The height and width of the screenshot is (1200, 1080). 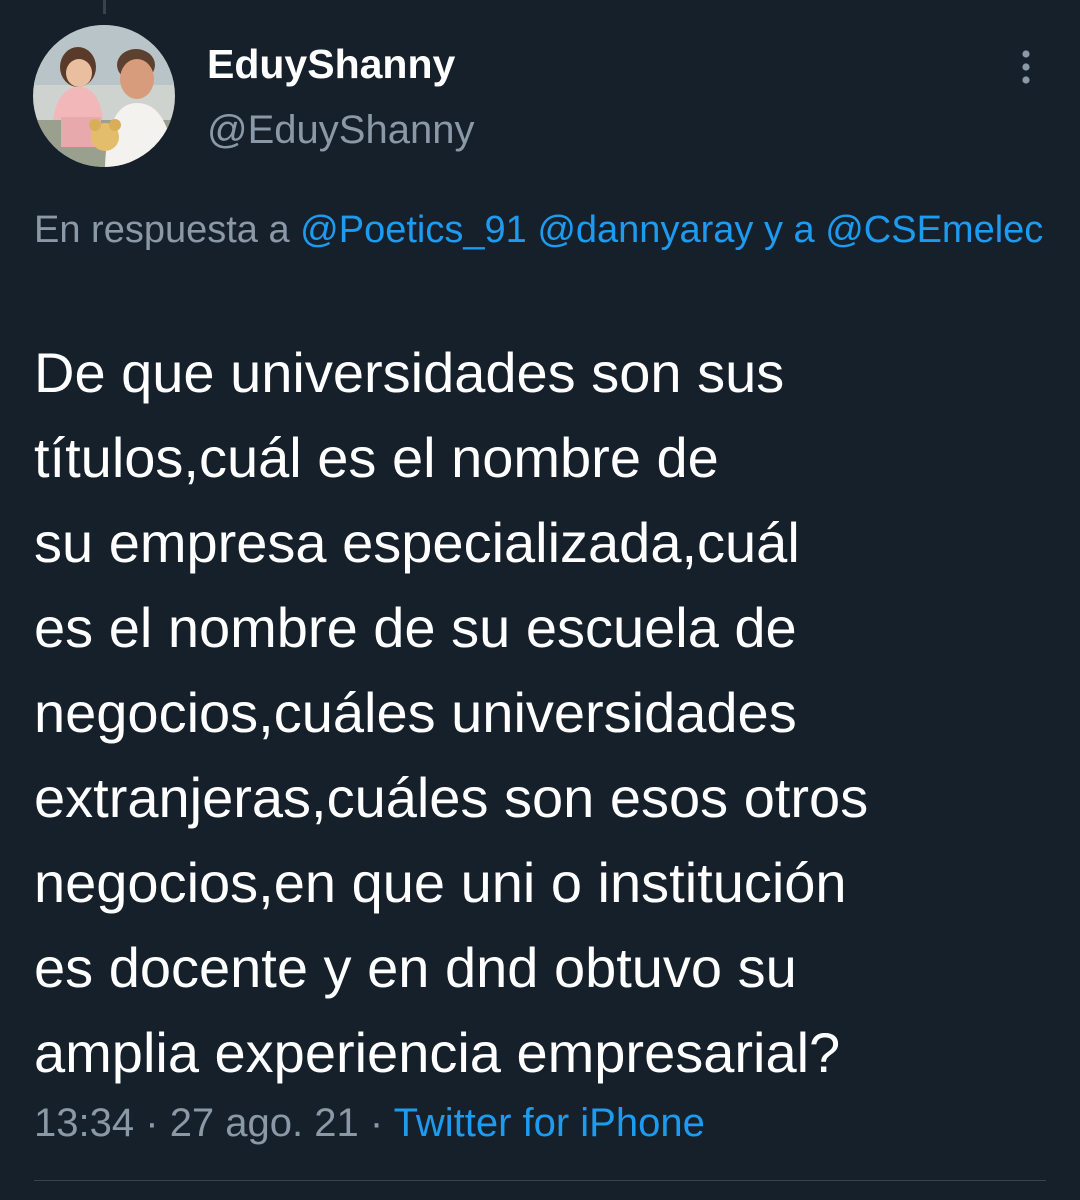 What do you see at coordinates (340, 130) in the screenshot?
I see `user-handle: @EduyShanny` at bounding box center [340, 130].